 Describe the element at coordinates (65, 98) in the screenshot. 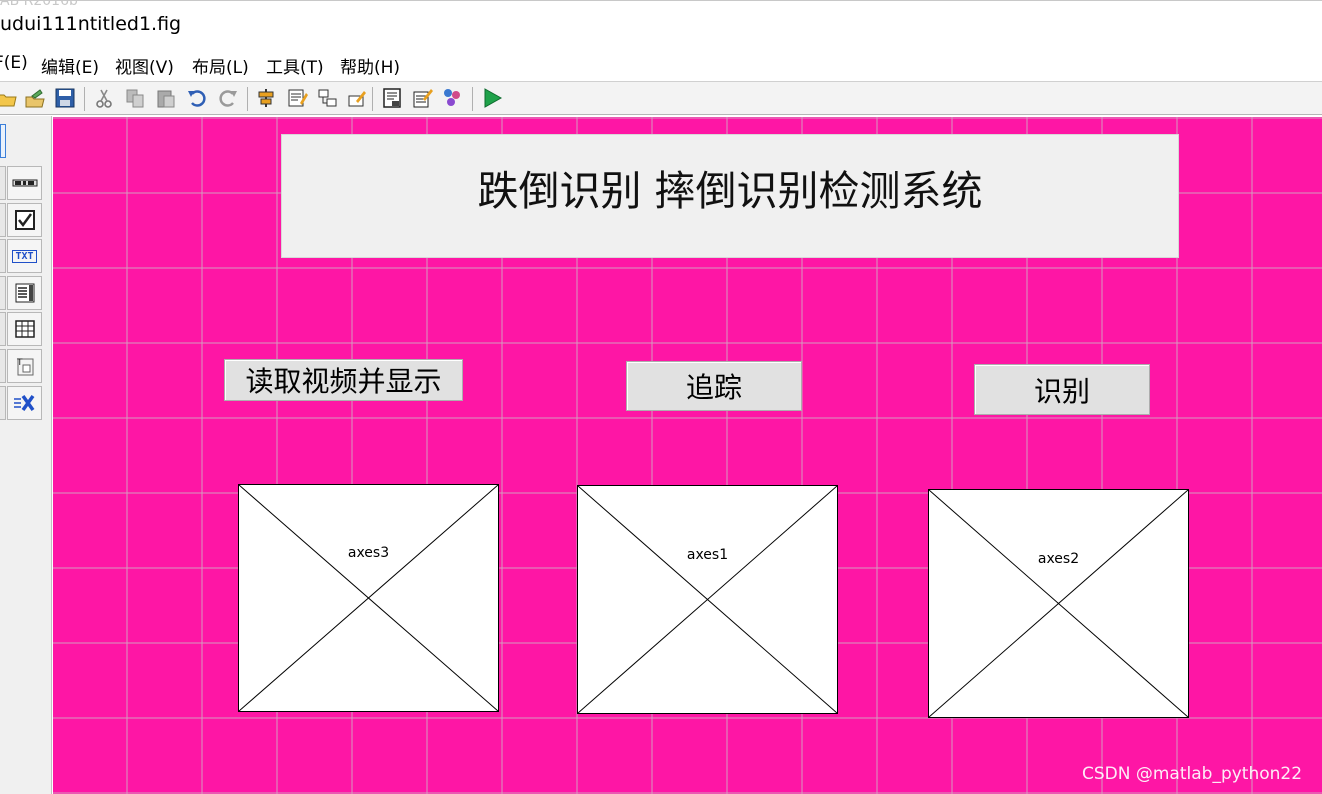

I see `save-icon` at that location.